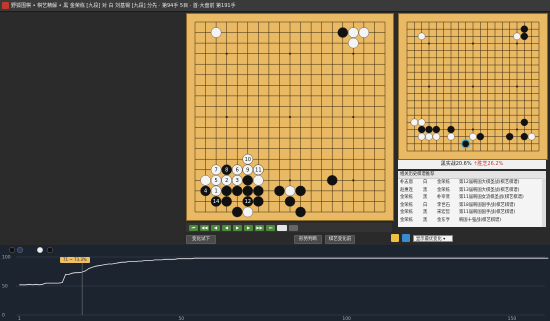  What do you see at coordinates (5, 5) in the screenshot?
I see `app-icon` at bounding box center [5, 5].